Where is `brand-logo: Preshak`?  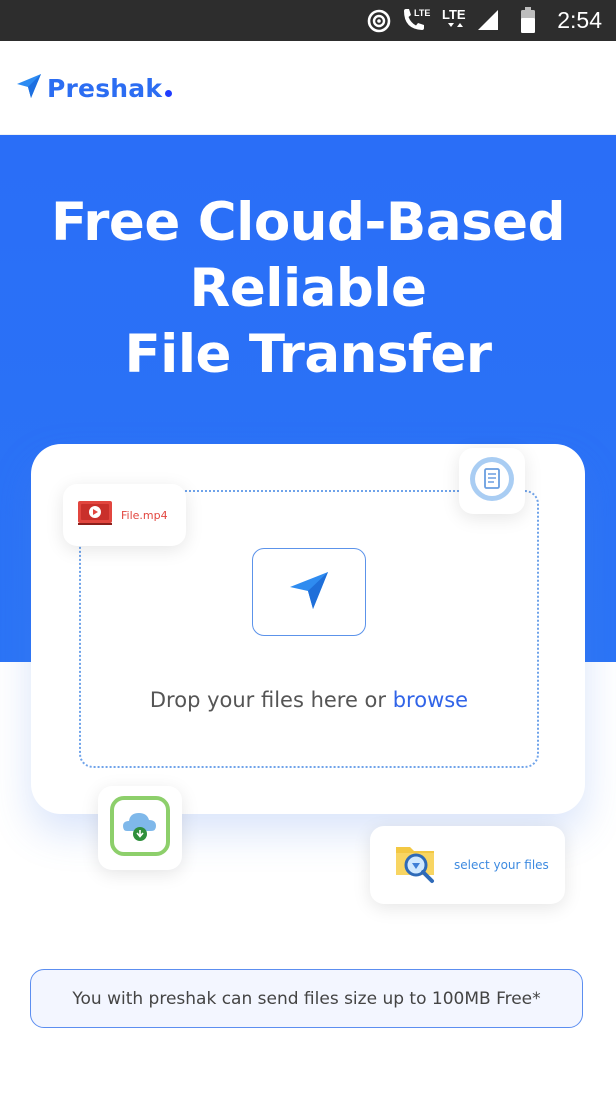 brand-logo: Preshak is located at coordinates (94, 88).